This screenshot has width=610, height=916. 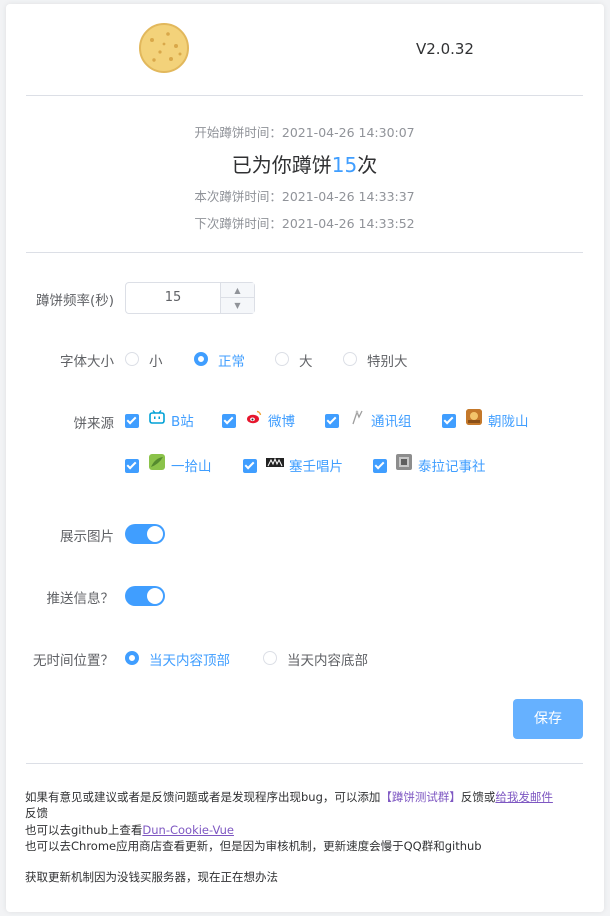 What do you see at coordinates (524, 797) in the screenshot?
I see `email-link: 给我发邮件` at bounding box center [524, 797].